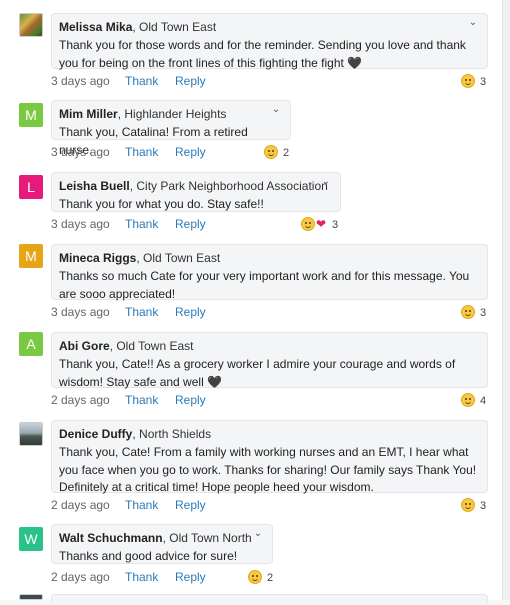 The image size is (510, 605). Describe the element at coordinates (207, 538) in the screenshot. I see `neighborhood: , Old Town North` at that location.